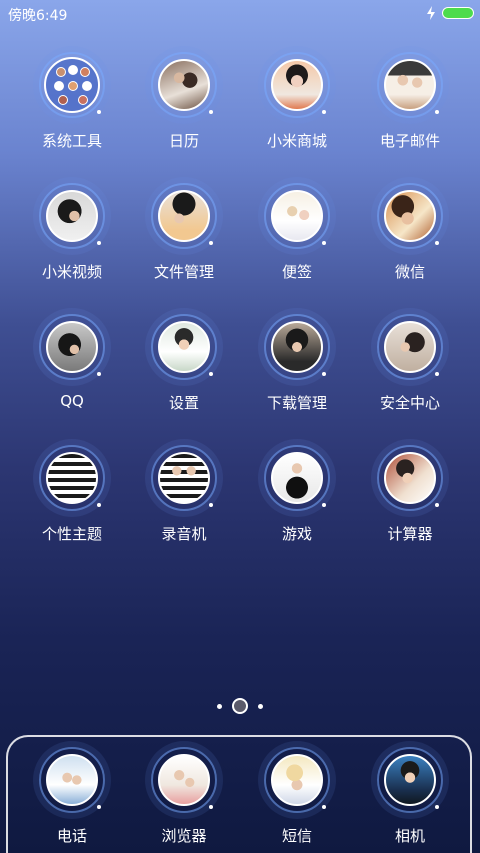  I want to click on app-label: 相机, so click(409, 836).